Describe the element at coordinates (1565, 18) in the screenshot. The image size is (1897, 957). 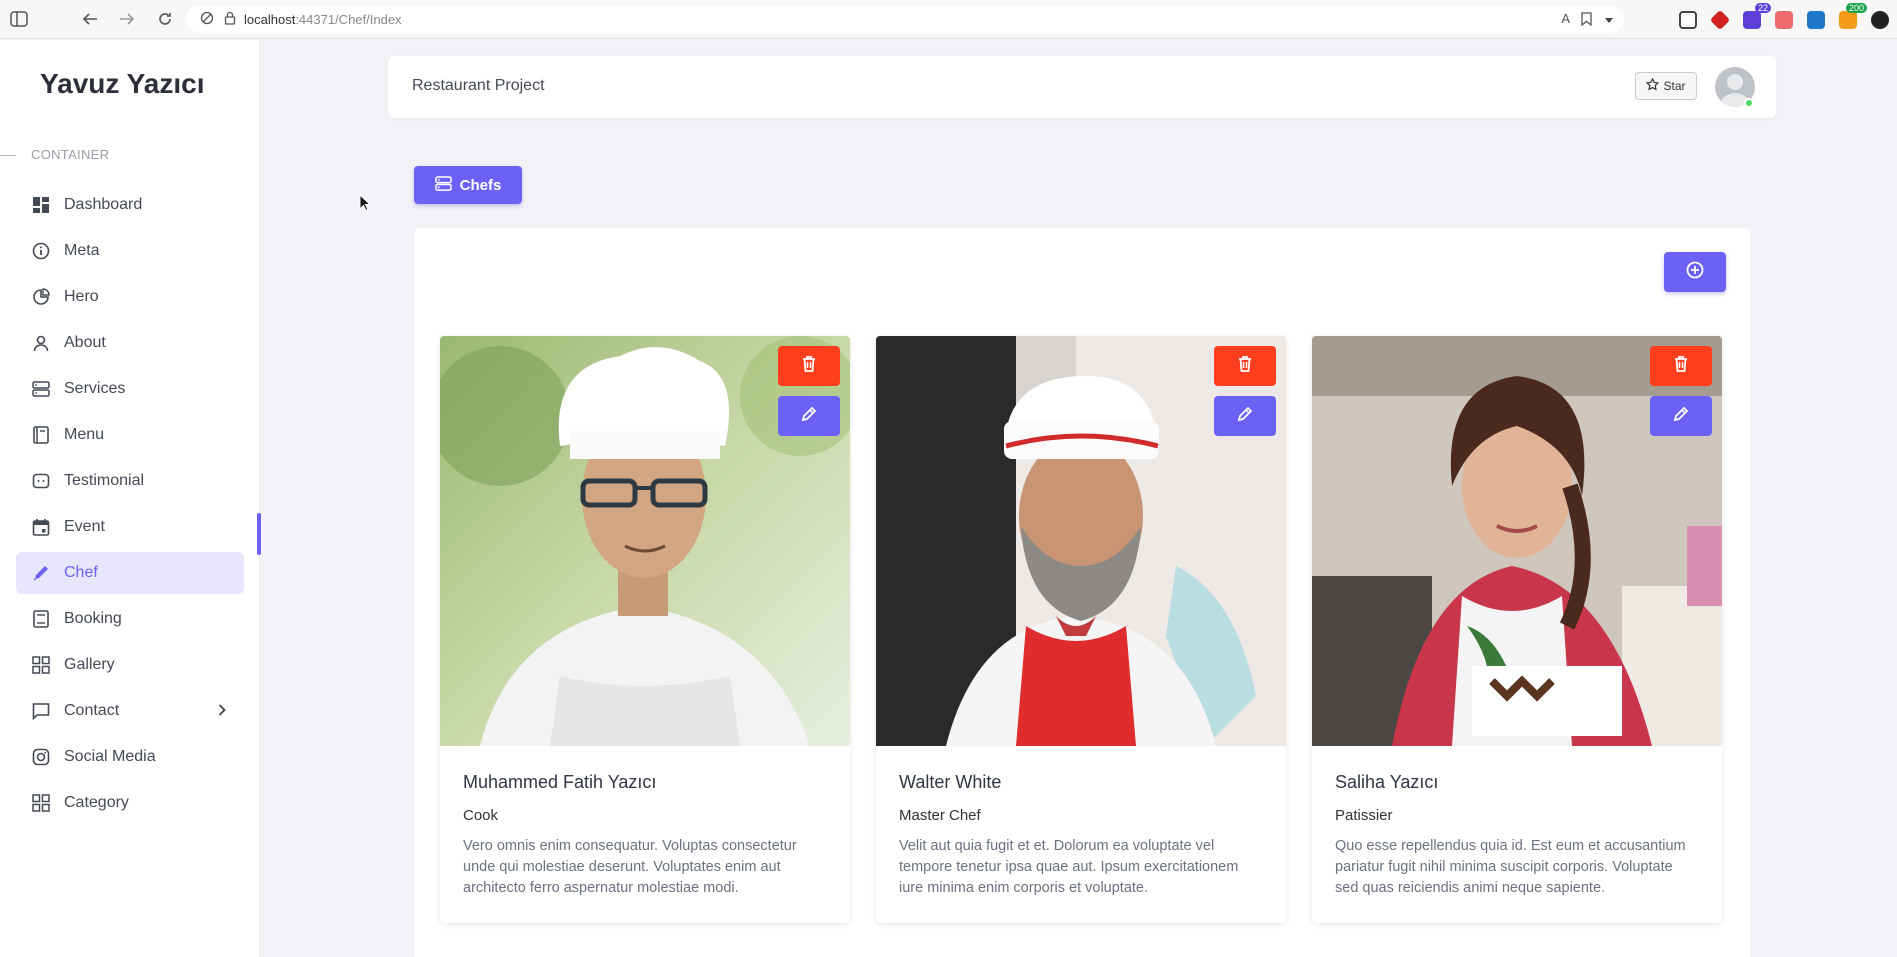
I see `read-aloud-icon: A` at that location.